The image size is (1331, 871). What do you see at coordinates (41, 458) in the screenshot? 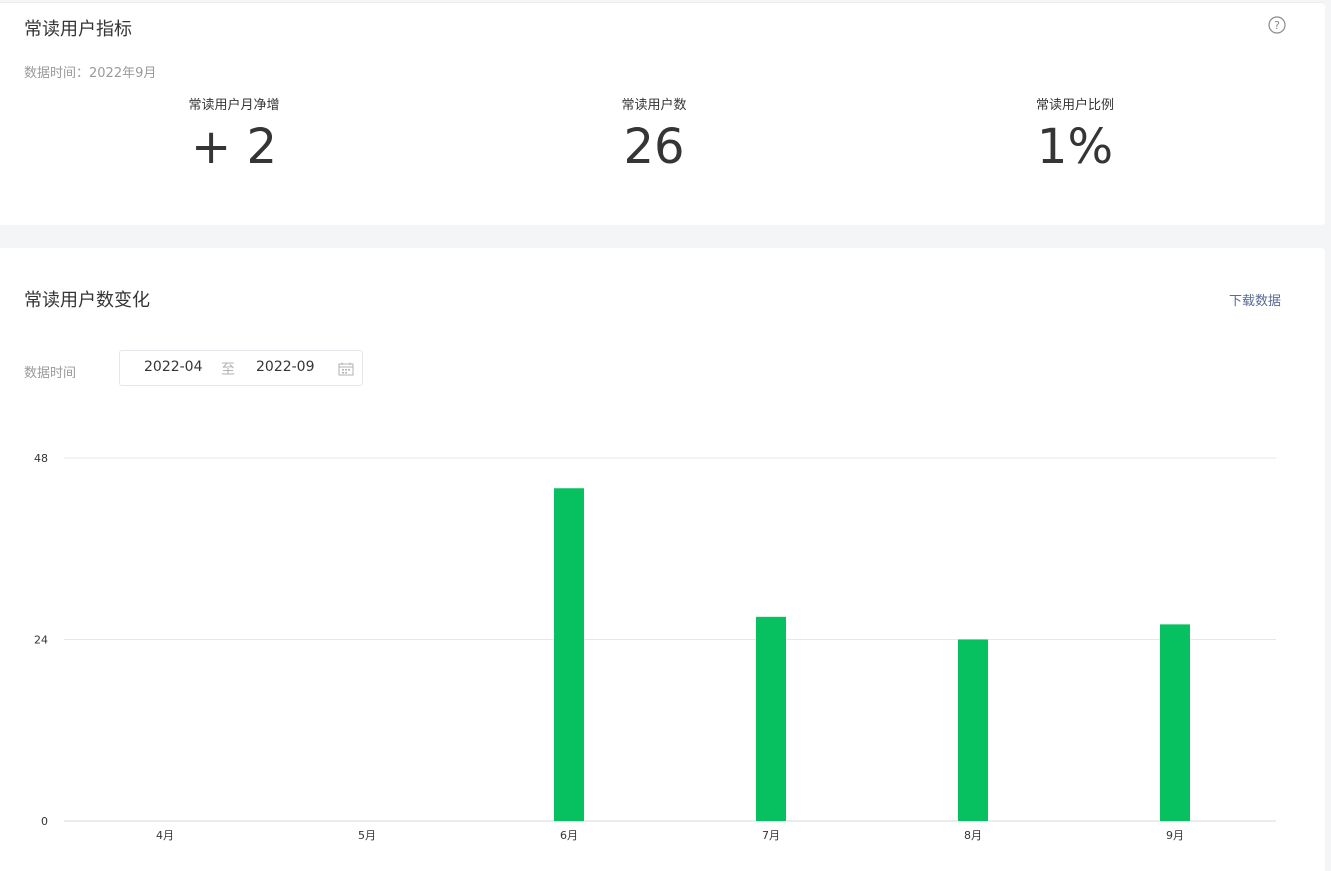
I see `y-tick-label: 48` at bounding box center [41, 458].